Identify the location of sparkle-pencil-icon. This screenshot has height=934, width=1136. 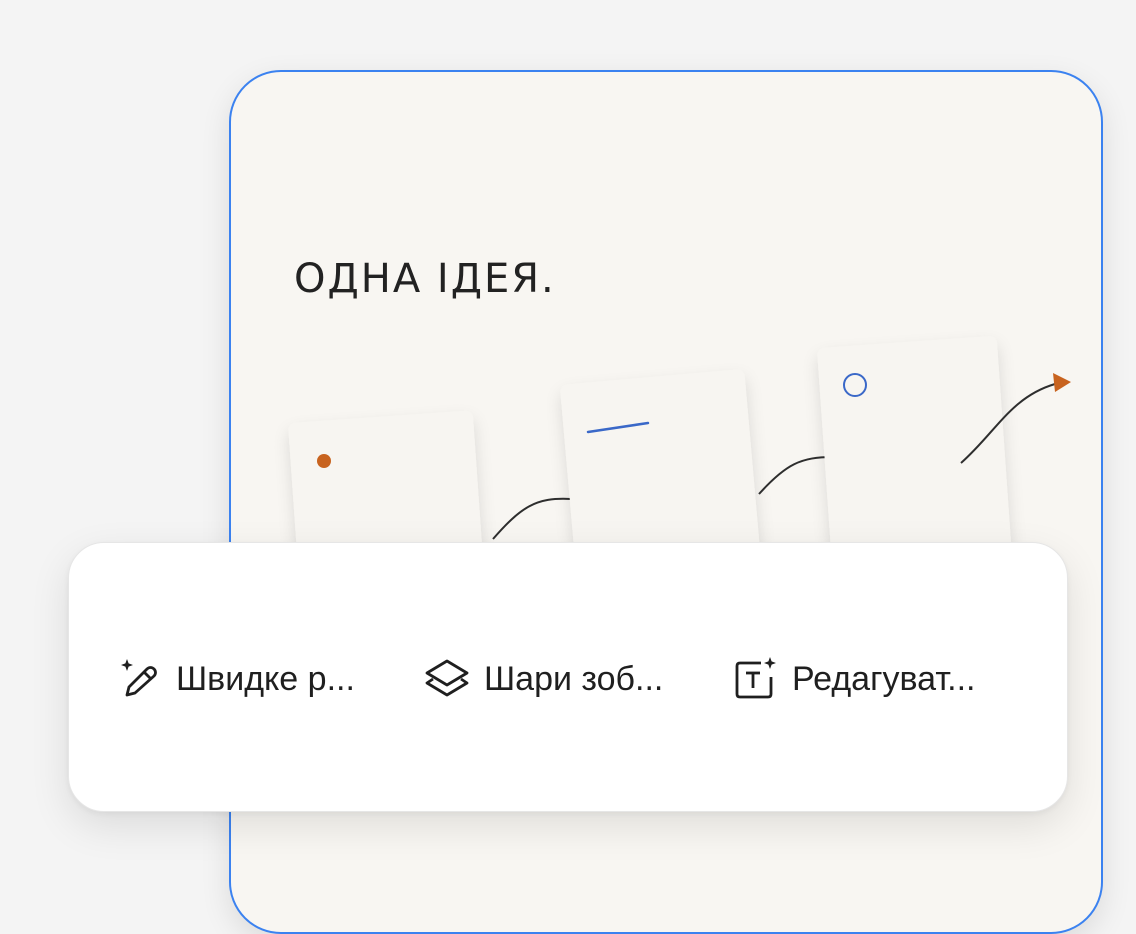
(139, 679).